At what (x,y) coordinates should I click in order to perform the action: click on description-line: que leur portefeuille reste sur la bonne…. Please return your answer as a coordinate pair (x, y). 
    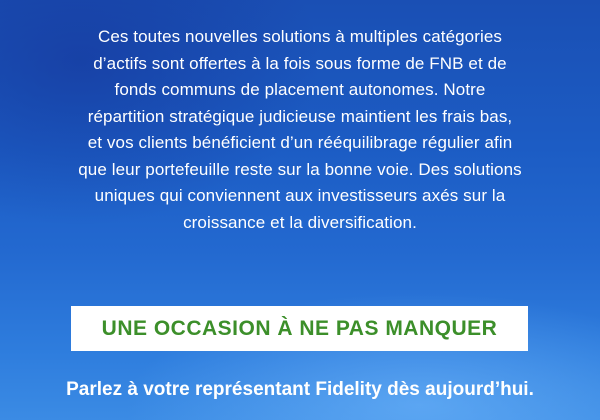
    Looking at the image, I should click on (300, 169).